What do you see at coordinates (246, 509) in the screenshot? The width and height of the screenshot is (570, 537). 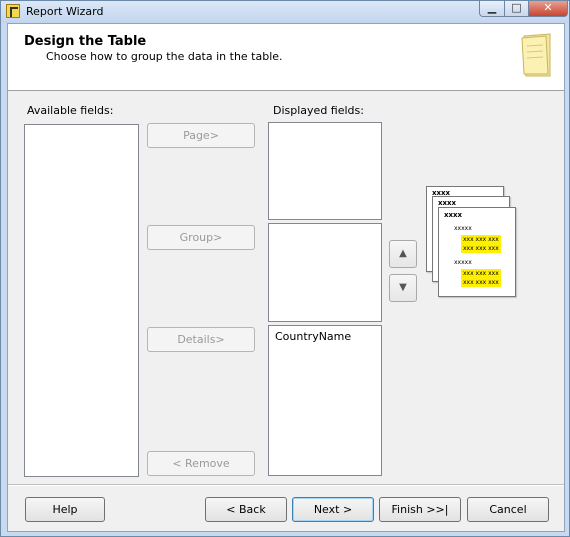 I see `back-button: < Back` at bounding box center [246, 509].